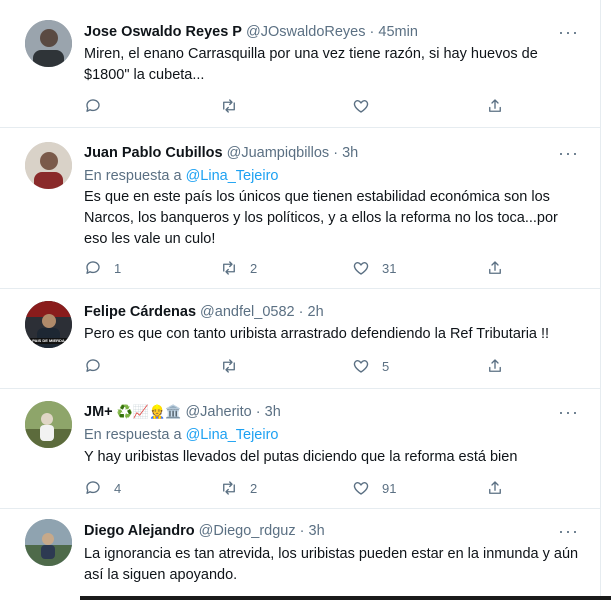 Image resolution: width=611 pixels, height=600 pixels. What do you see at coordinates (299, 489) in the screenshot?
I see `tweet-actions: 4 2 91` at bounding box center [299, 489].